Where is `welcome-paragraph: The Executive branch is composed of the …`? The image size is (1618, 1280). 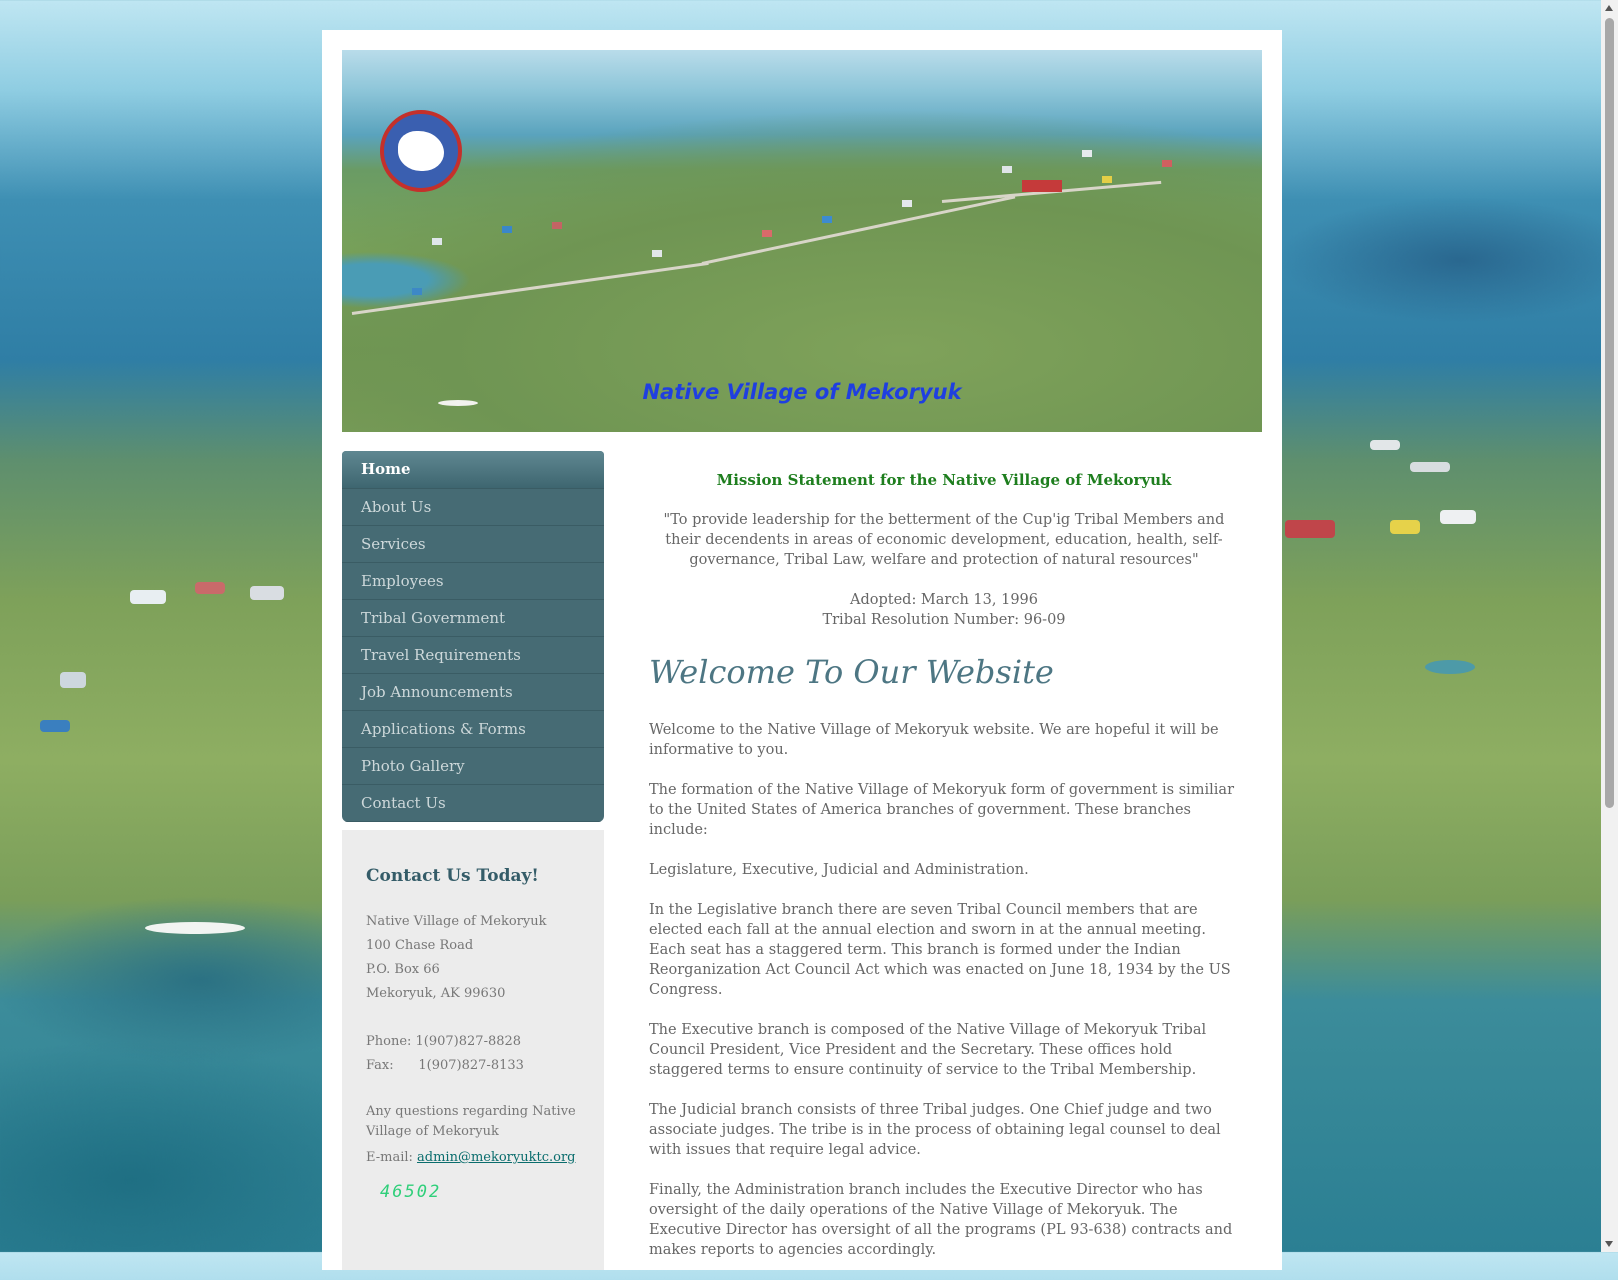 welcome-paragraph: The Executive branch is composed of the … is located at coordinates (928, 1050).